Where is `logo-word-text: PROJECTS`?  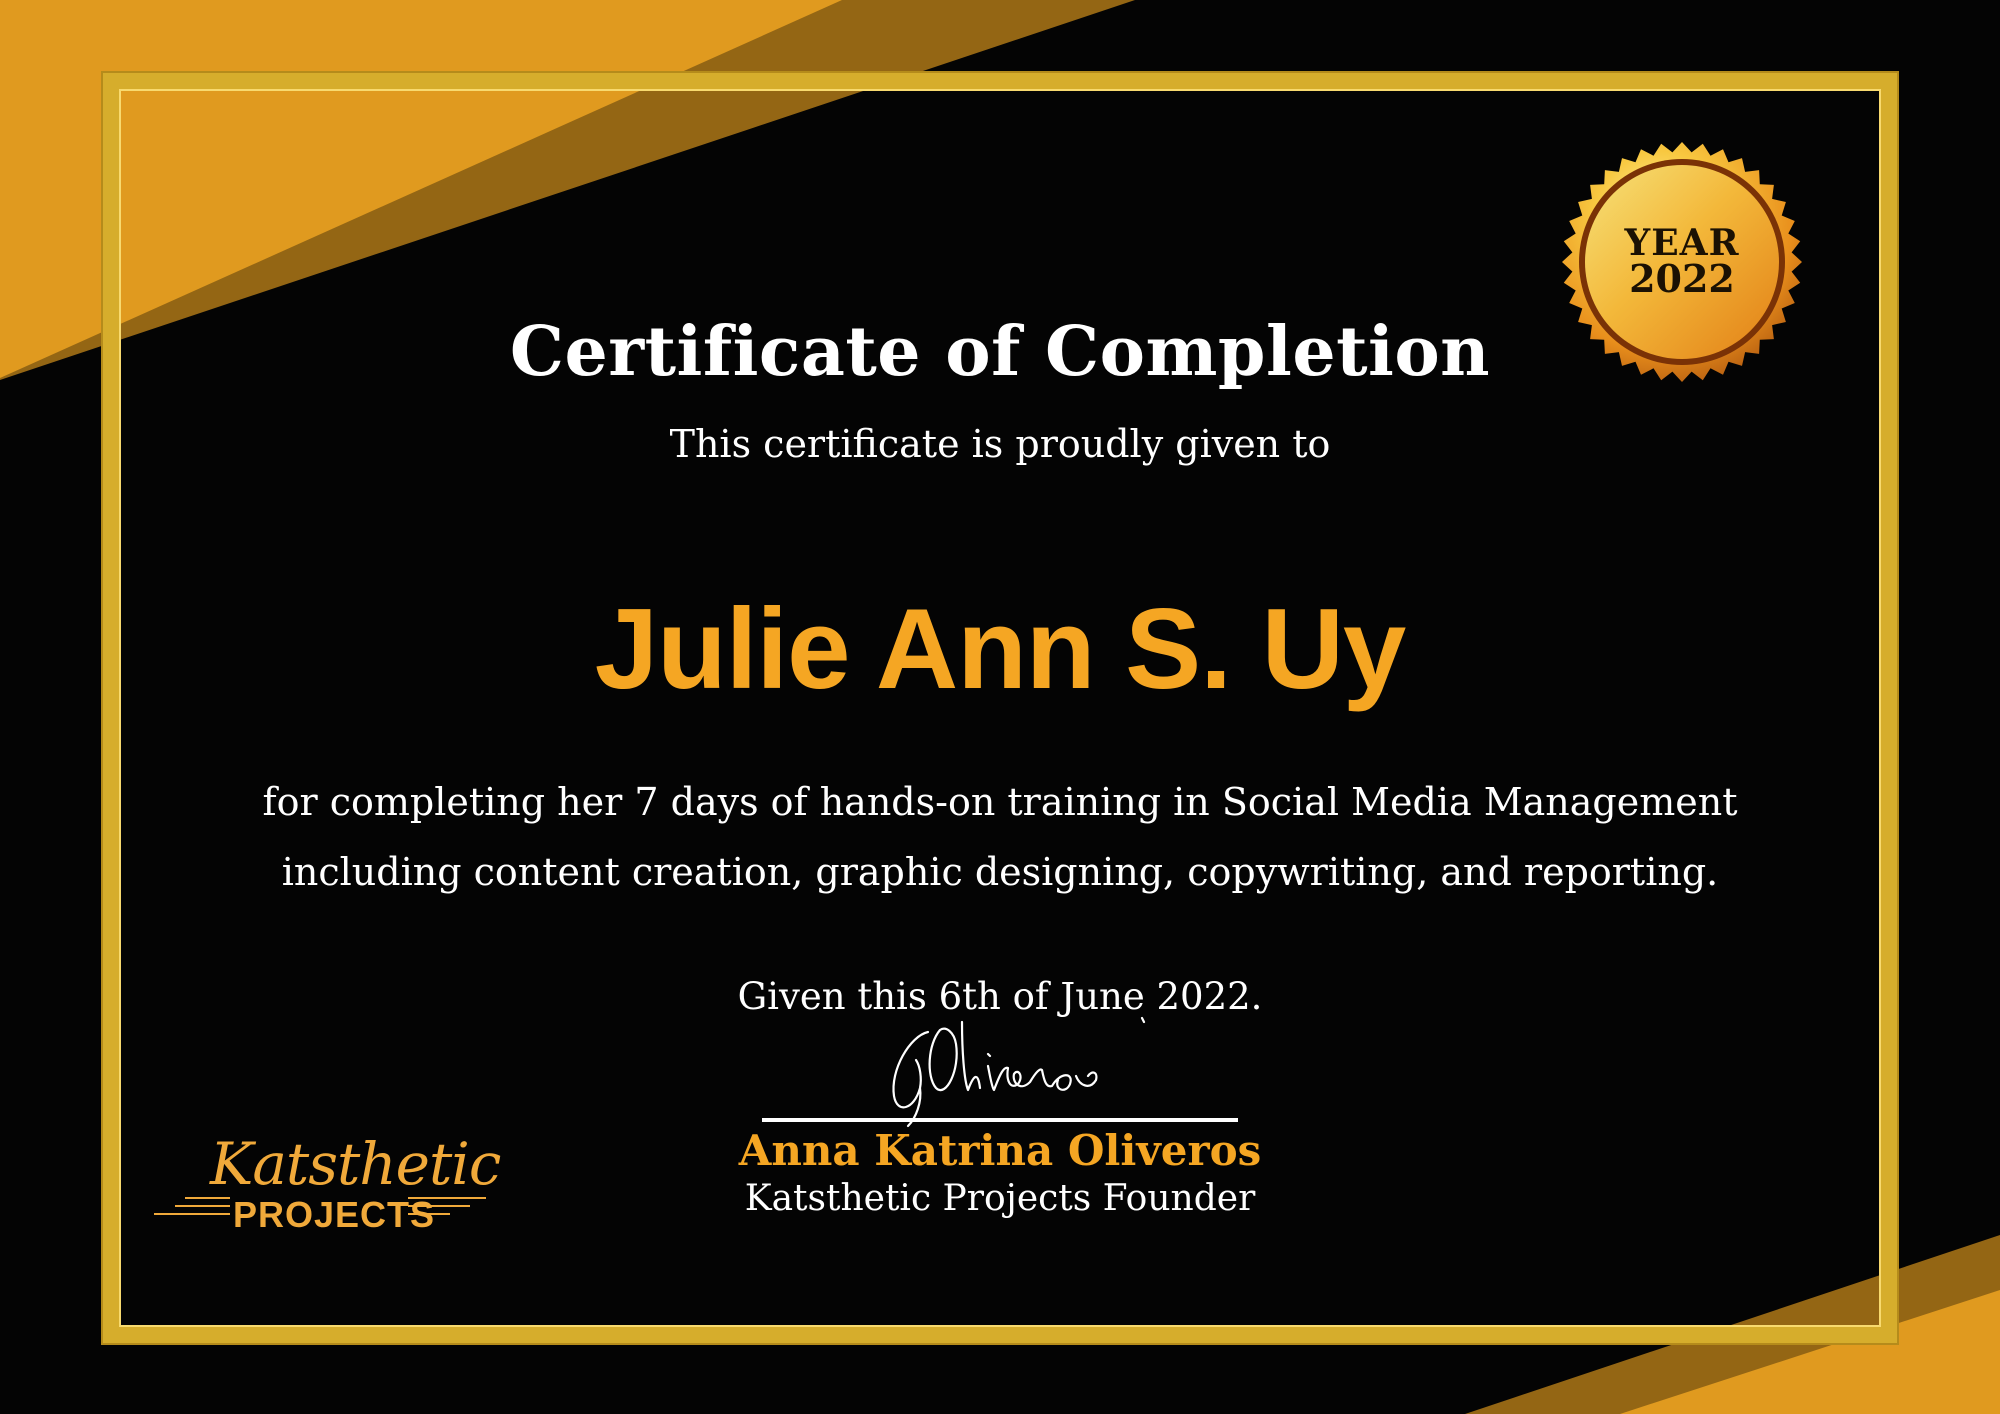 logo-word-text: PROJECTS is located at coordinates (334, 1214).